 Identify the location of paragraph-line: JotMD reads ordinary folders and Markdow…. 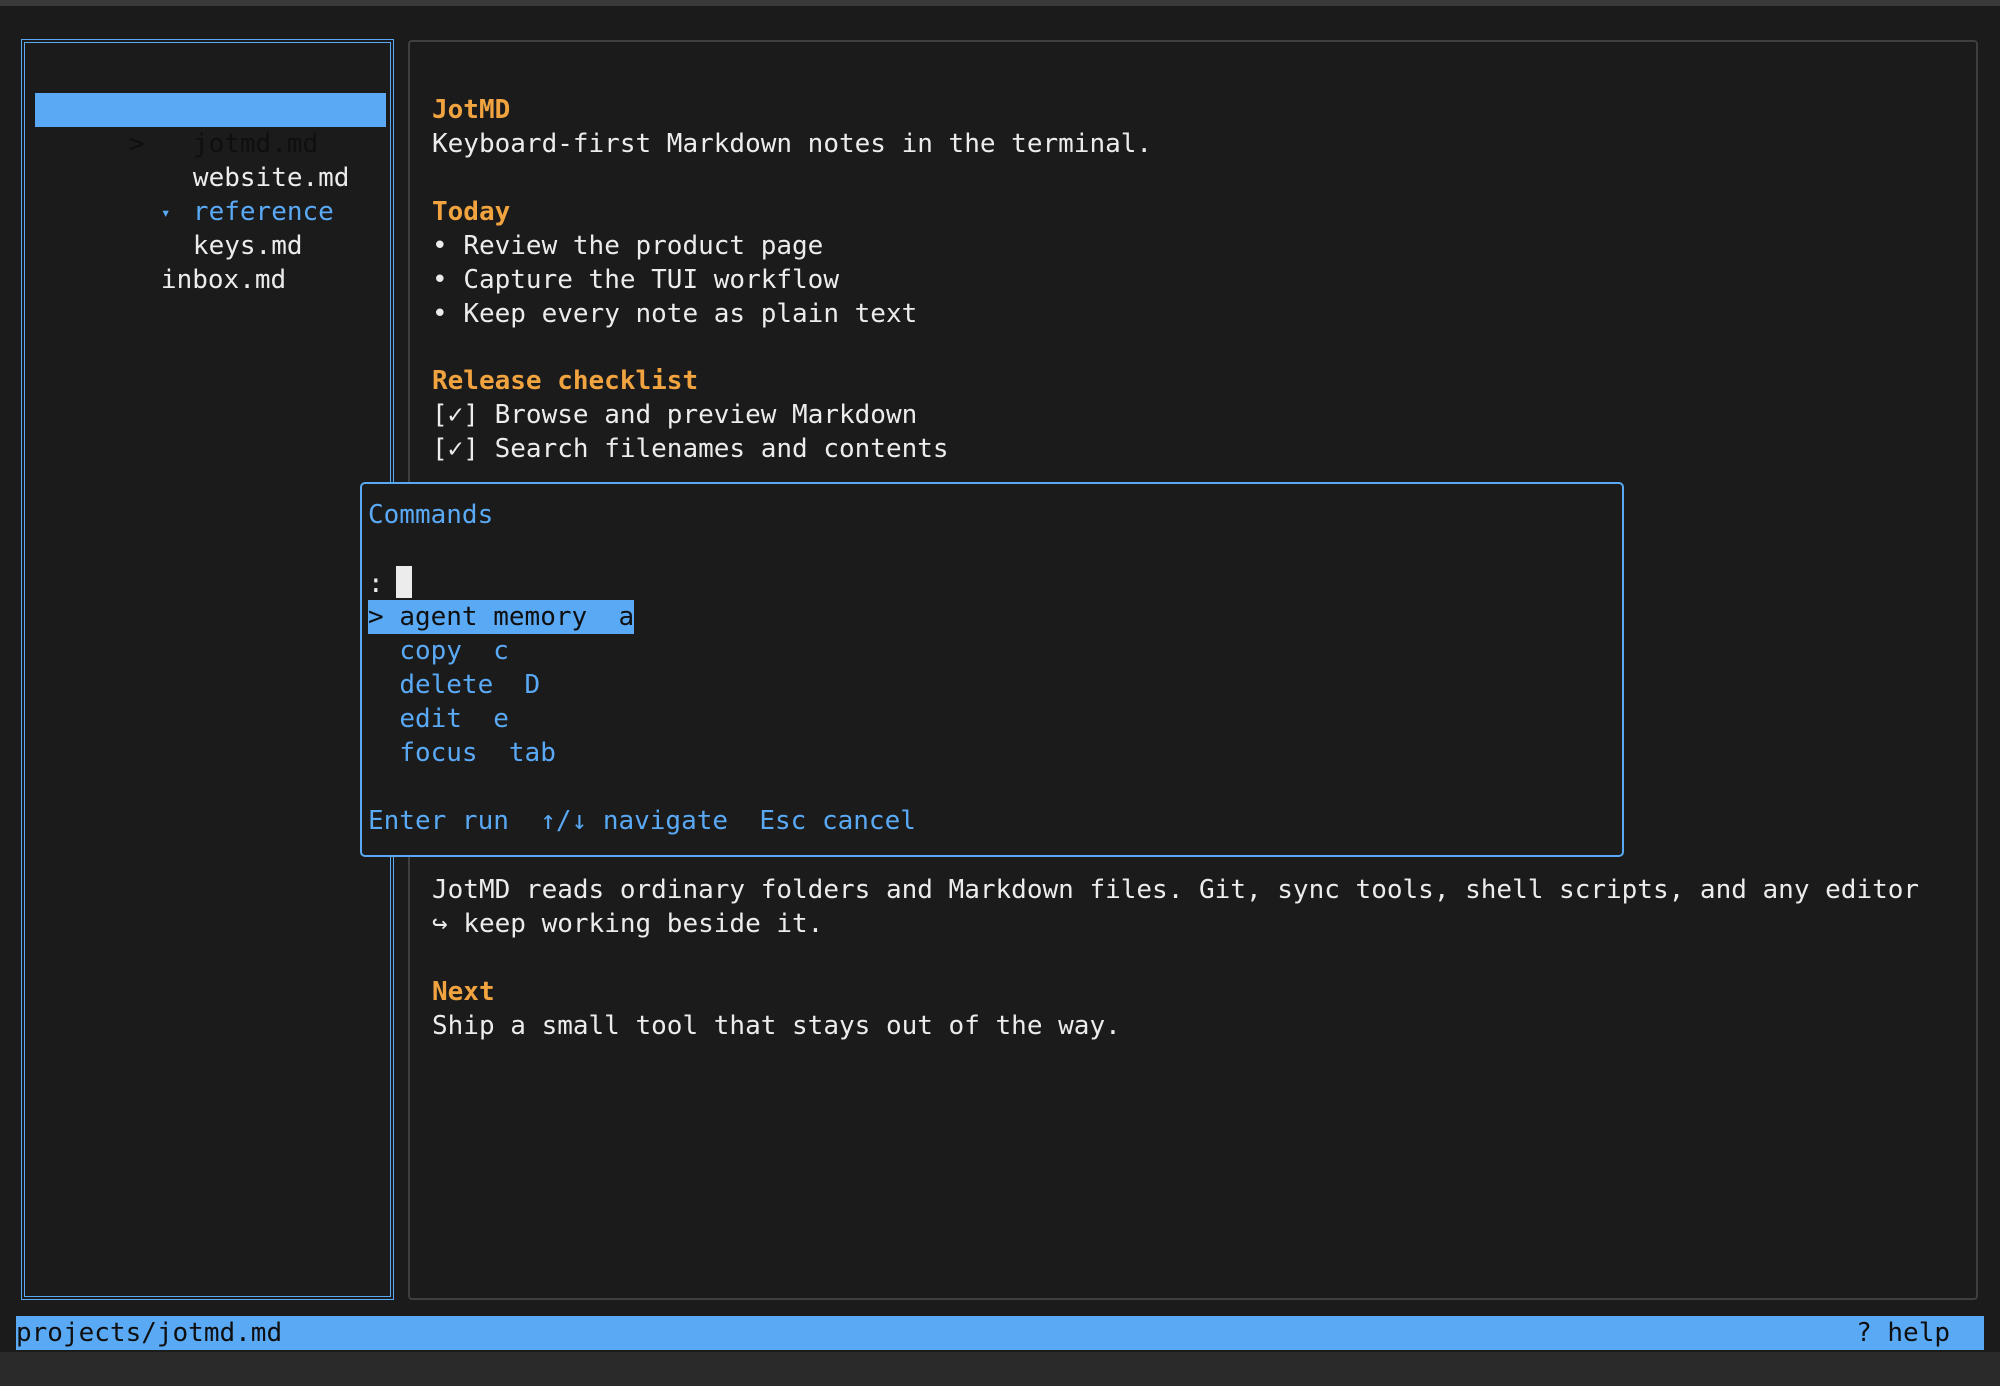
(1176, 890).